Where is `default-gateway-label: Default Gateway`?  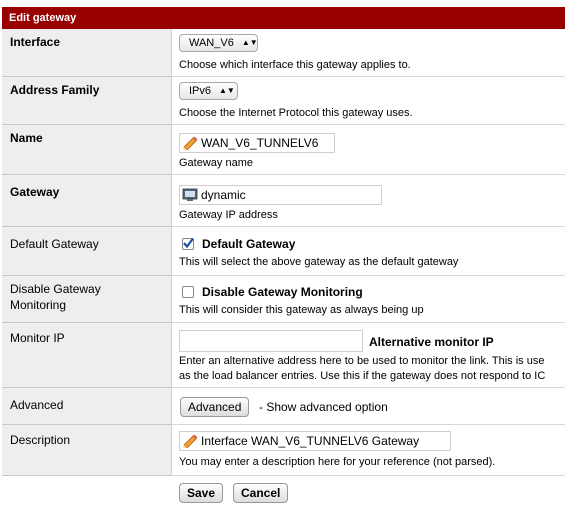 default-gateway-label: Default Gateway is located at coordinates (86, 251).